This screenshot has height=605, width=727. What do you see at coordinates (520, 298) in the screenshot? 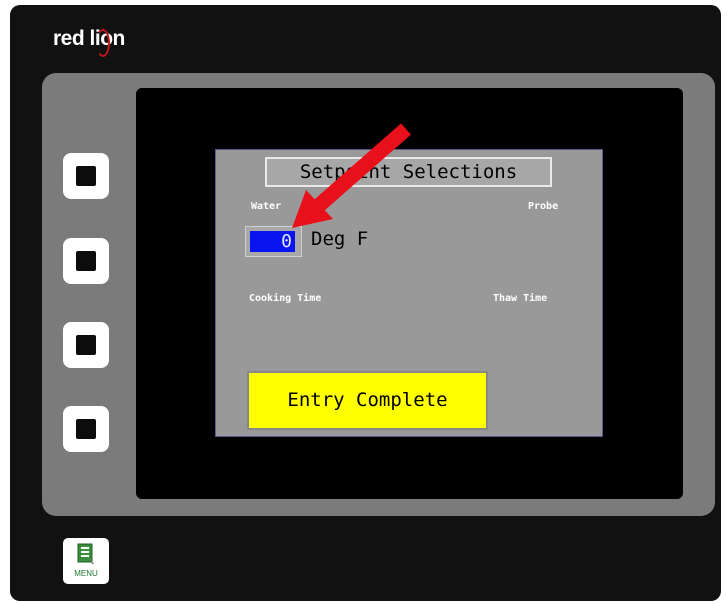
I see `thaw-time-label: Thaw Time` at bounding box center [520, 298].